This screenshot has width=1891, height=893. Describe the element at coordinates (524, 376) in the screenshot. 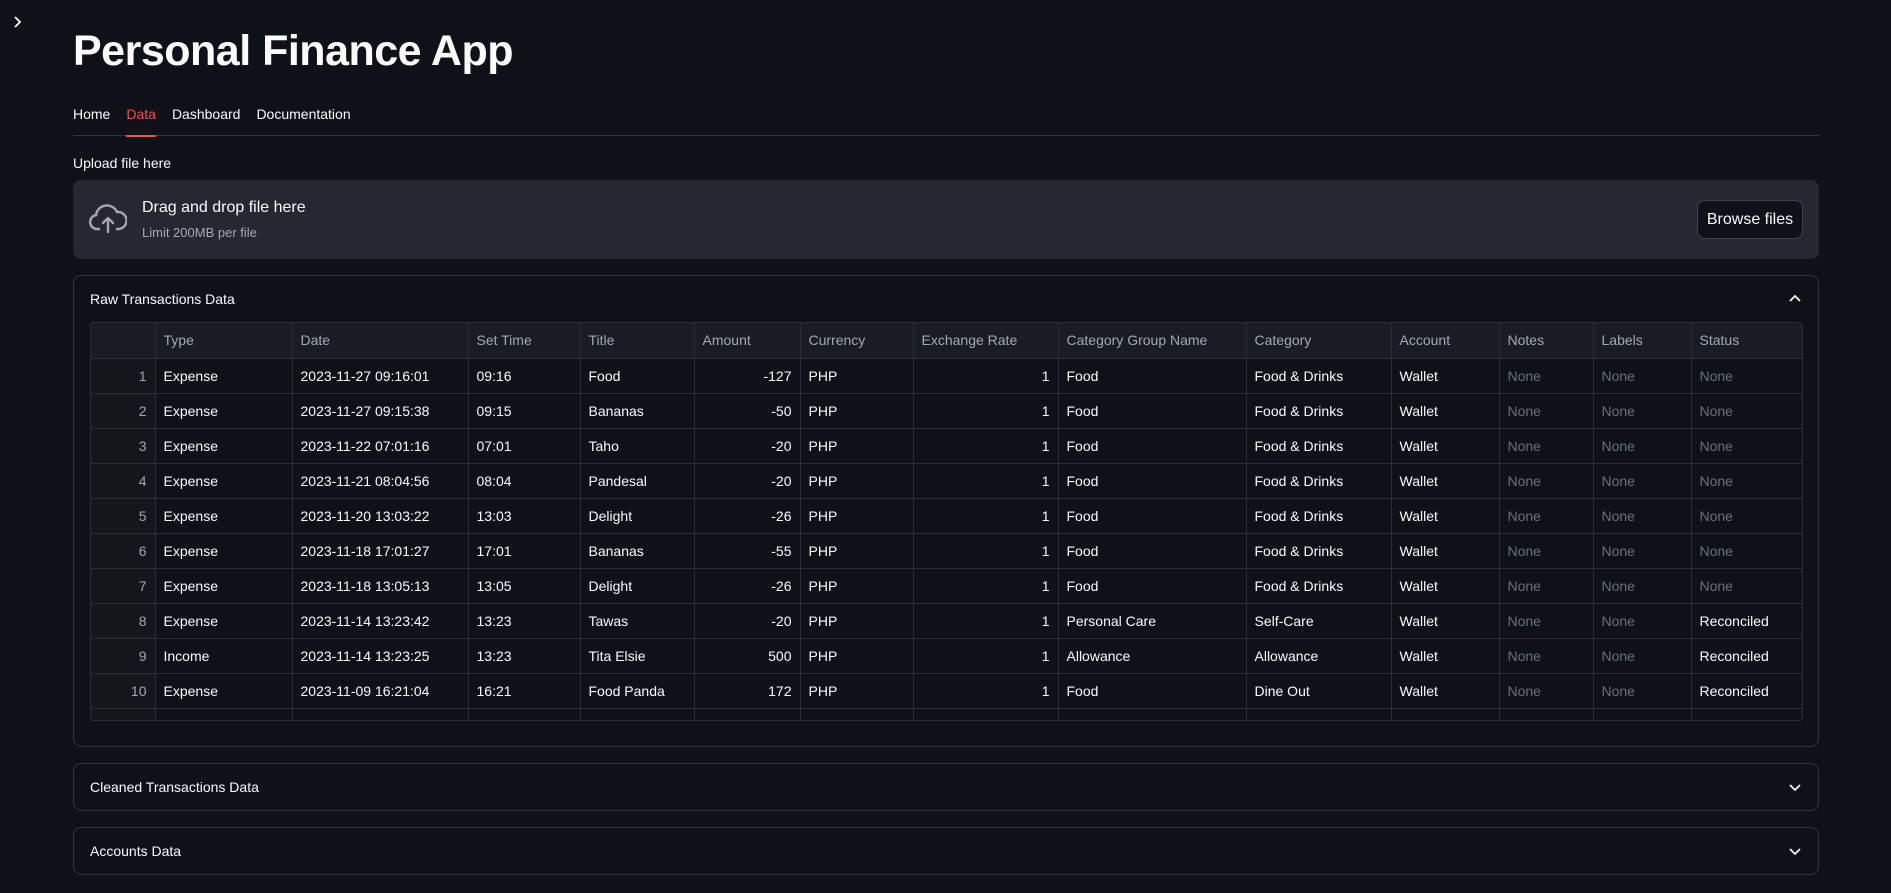

I see `table-cell: 09:16` at that location.